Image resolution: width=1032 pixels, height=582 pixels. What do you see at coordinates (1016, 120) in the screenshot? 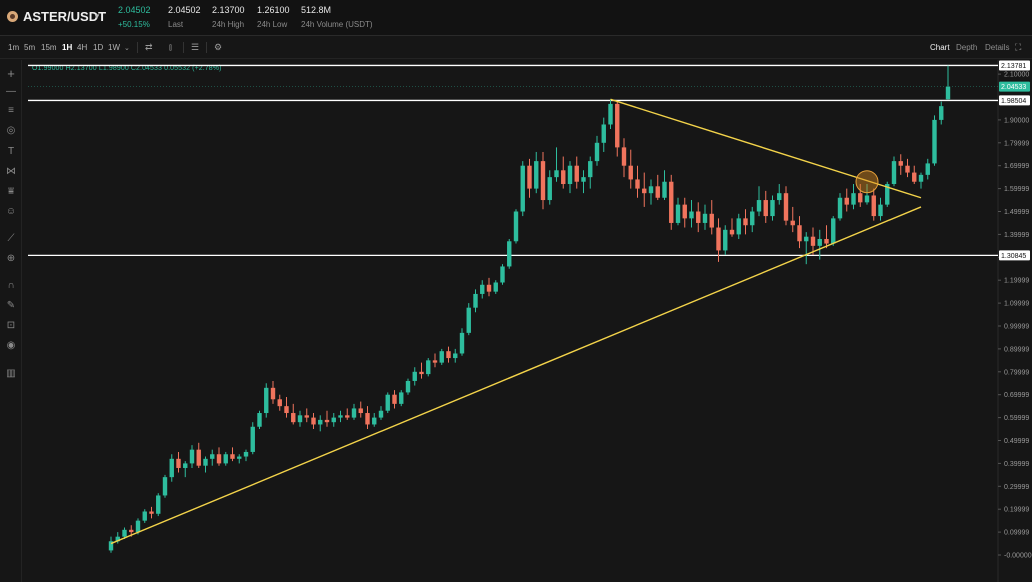
I see `y-tick-label: 1.90000` at bounding box center [1016, 120].